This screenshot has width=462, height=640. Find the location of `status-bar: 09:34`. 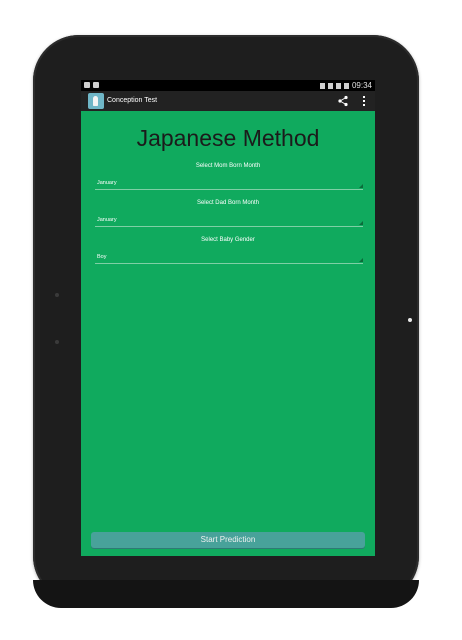

status-bar: 09:34 is located at coordinates (228, 85).